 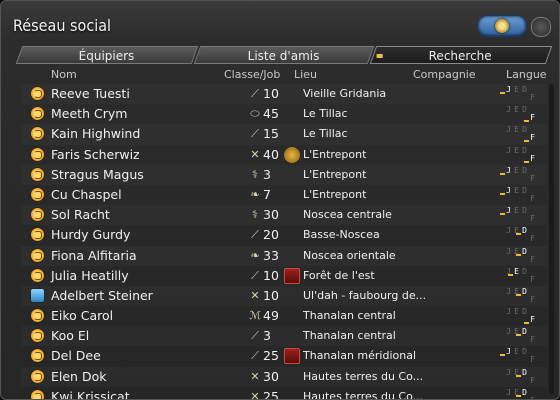 I want to click on column-header-location: Lieu, so click(x=305, y=74).